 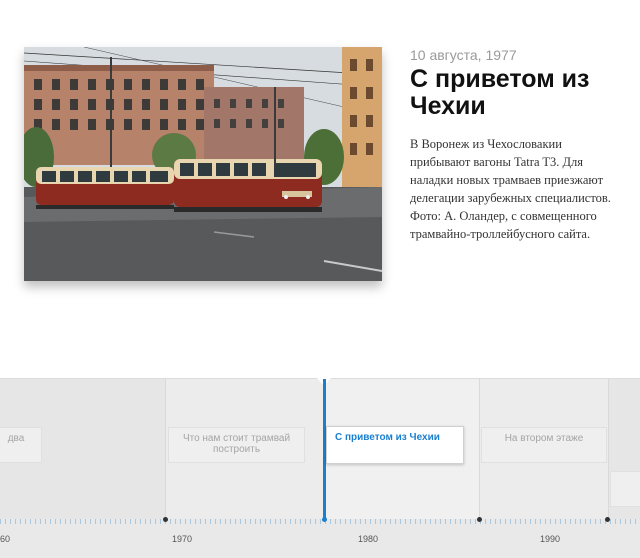 What do you see at coordinates (5, 539) in the screenshot?
I see `year-label: 60` at bounding box center [5, 539].